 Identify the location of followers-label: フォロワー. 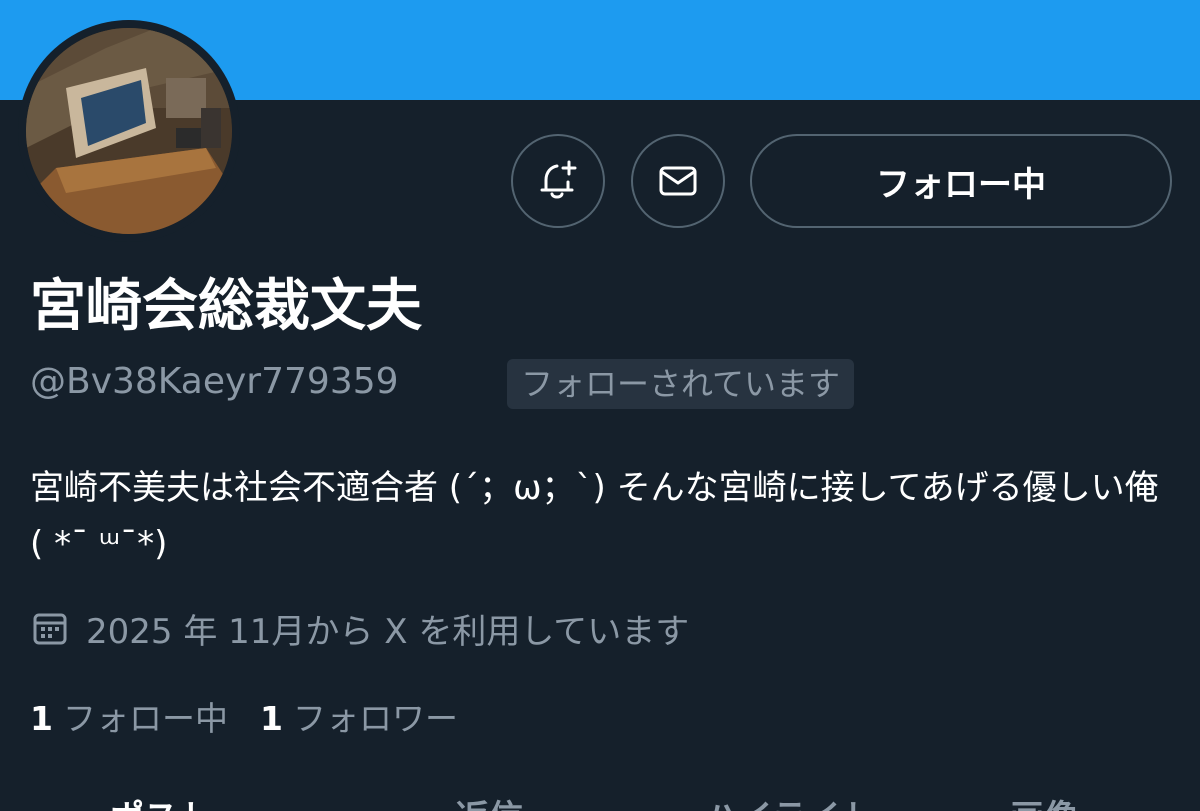
(375, 718).